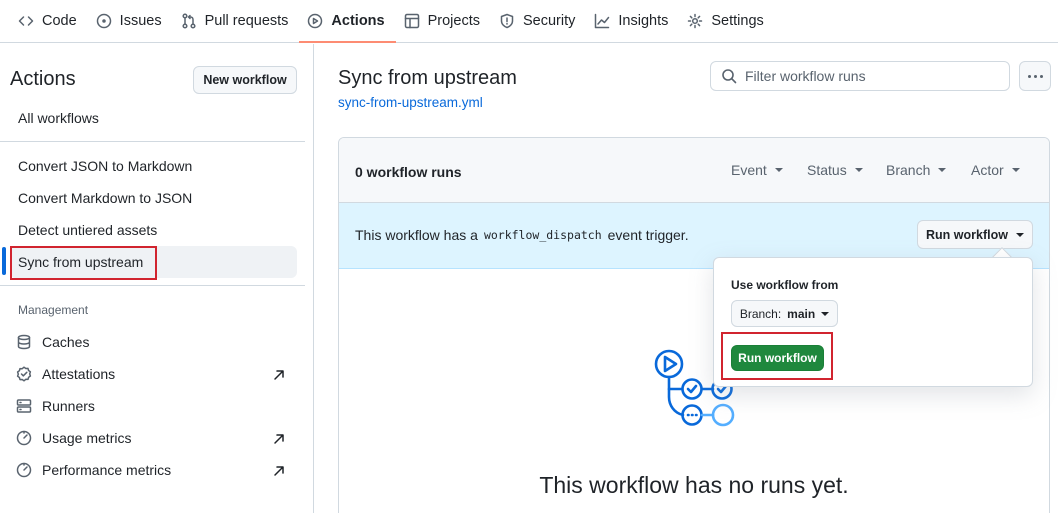 This screenshot has width=1058, height=513. I want to click on filter-branch-dropdown: Branch, so click(916, 170).